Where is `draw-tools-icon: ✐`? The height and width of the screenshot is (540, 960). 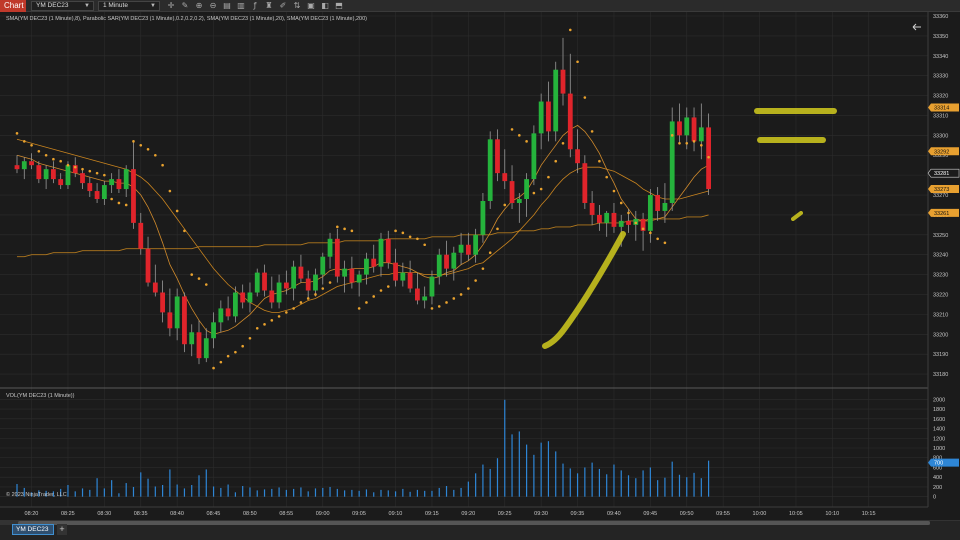 draw-tools-icon: ✐ is located at coordinates (283, 6).